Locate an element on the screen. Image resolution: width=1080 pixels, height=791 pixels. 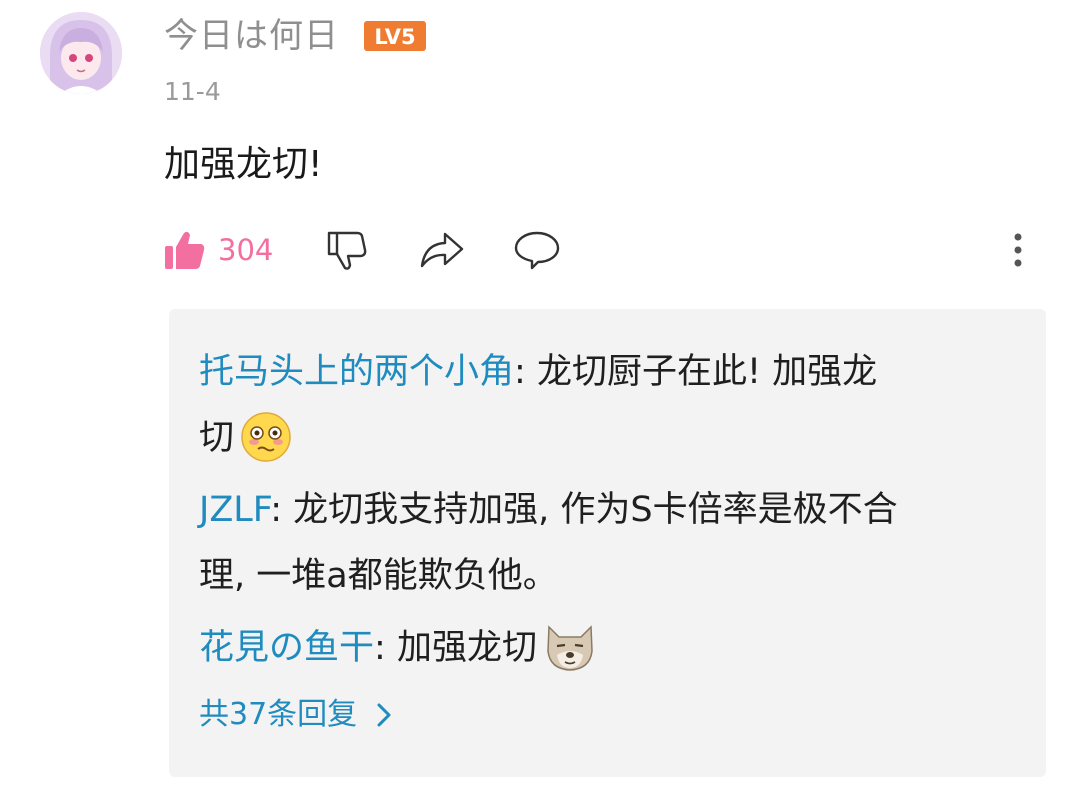
comment-action-bar: 304 is located at coordinates (540, 250).